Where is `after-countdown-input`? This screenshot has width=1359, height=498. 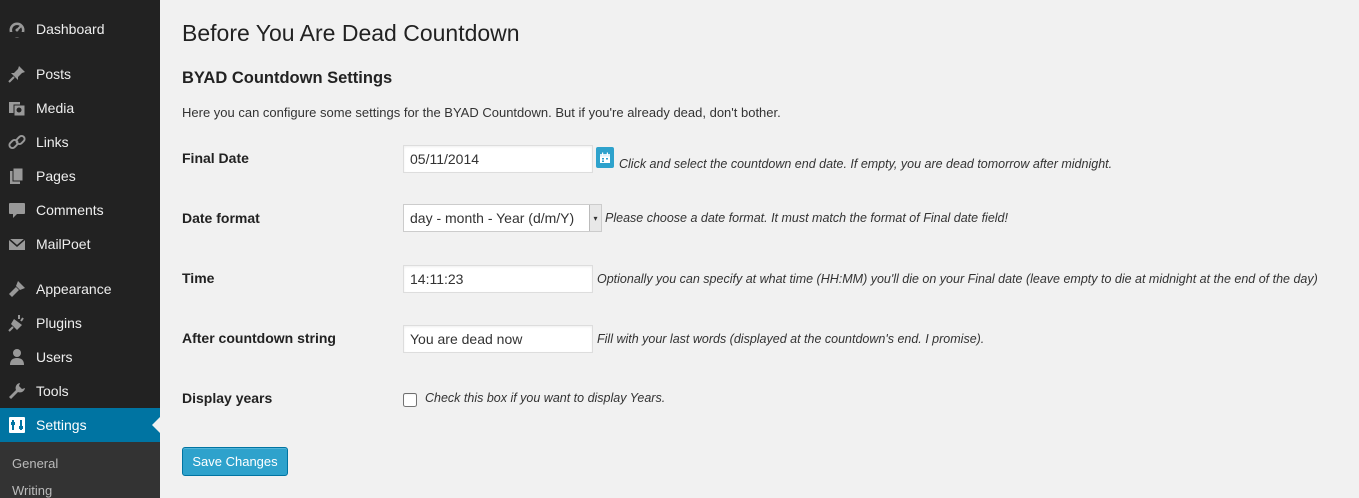
after-countdown-input is located at coordinates (498, 339).